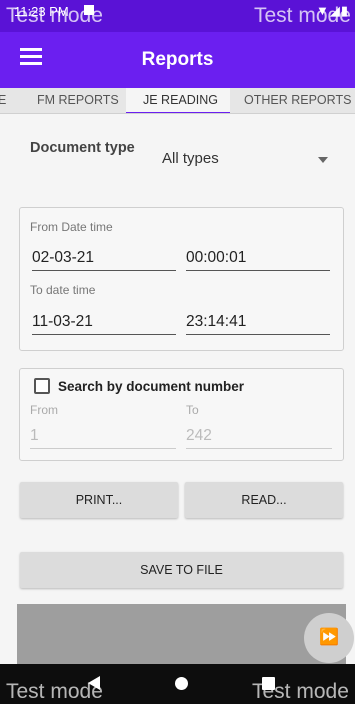  What do you see at coordinates (181, 634) in the screenshot?
I see `banner-area` at bounding box center [181, 634].